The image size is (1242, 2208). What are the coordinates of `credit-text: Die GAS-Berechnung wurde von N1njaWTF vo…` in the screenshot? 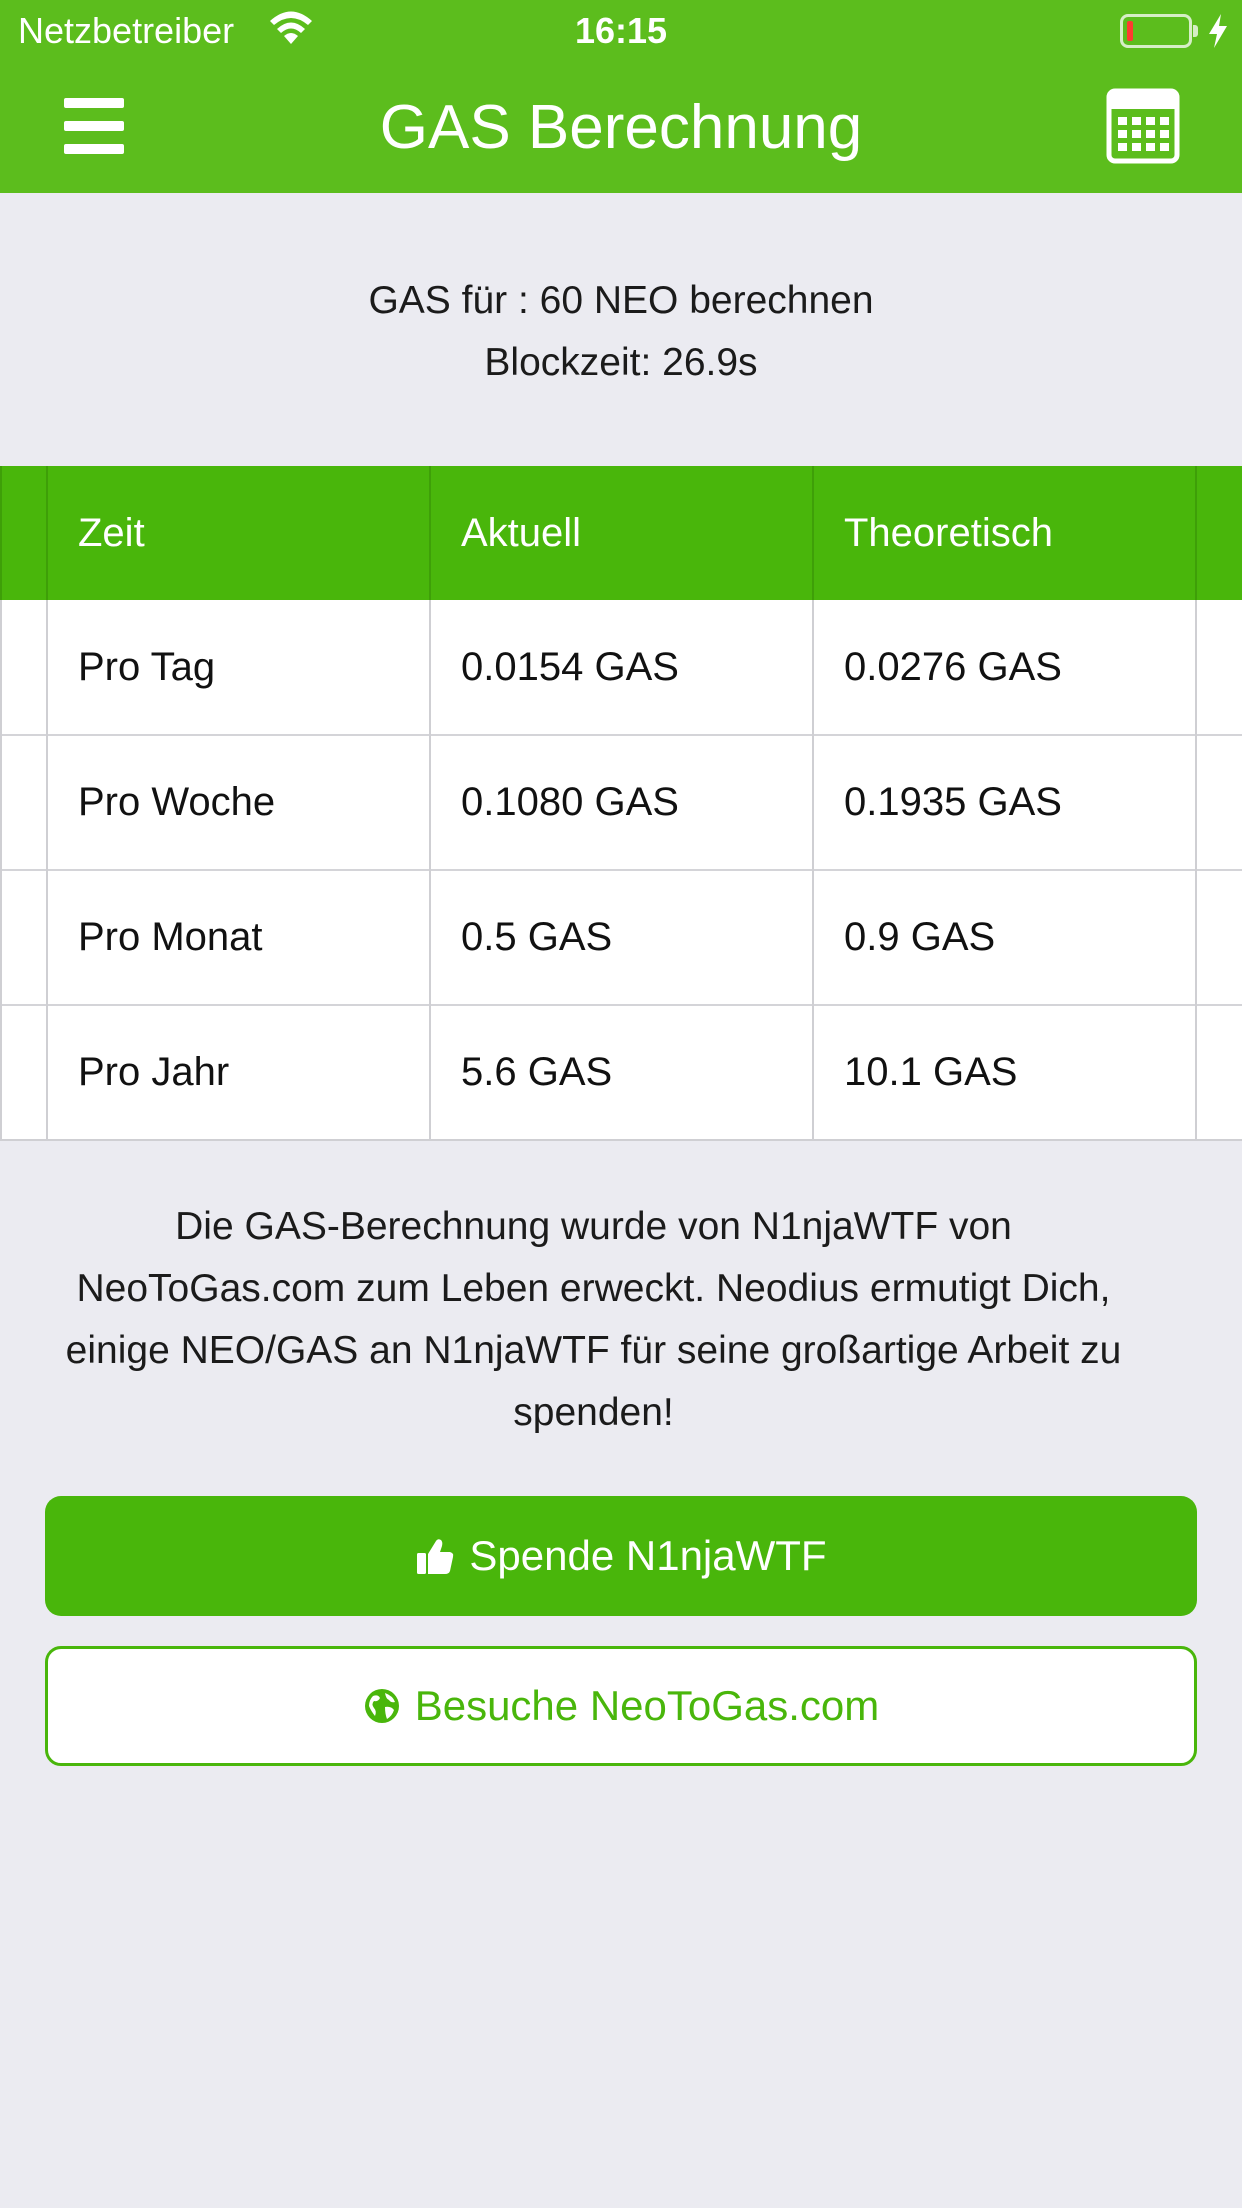 It's located at (593, 1319).